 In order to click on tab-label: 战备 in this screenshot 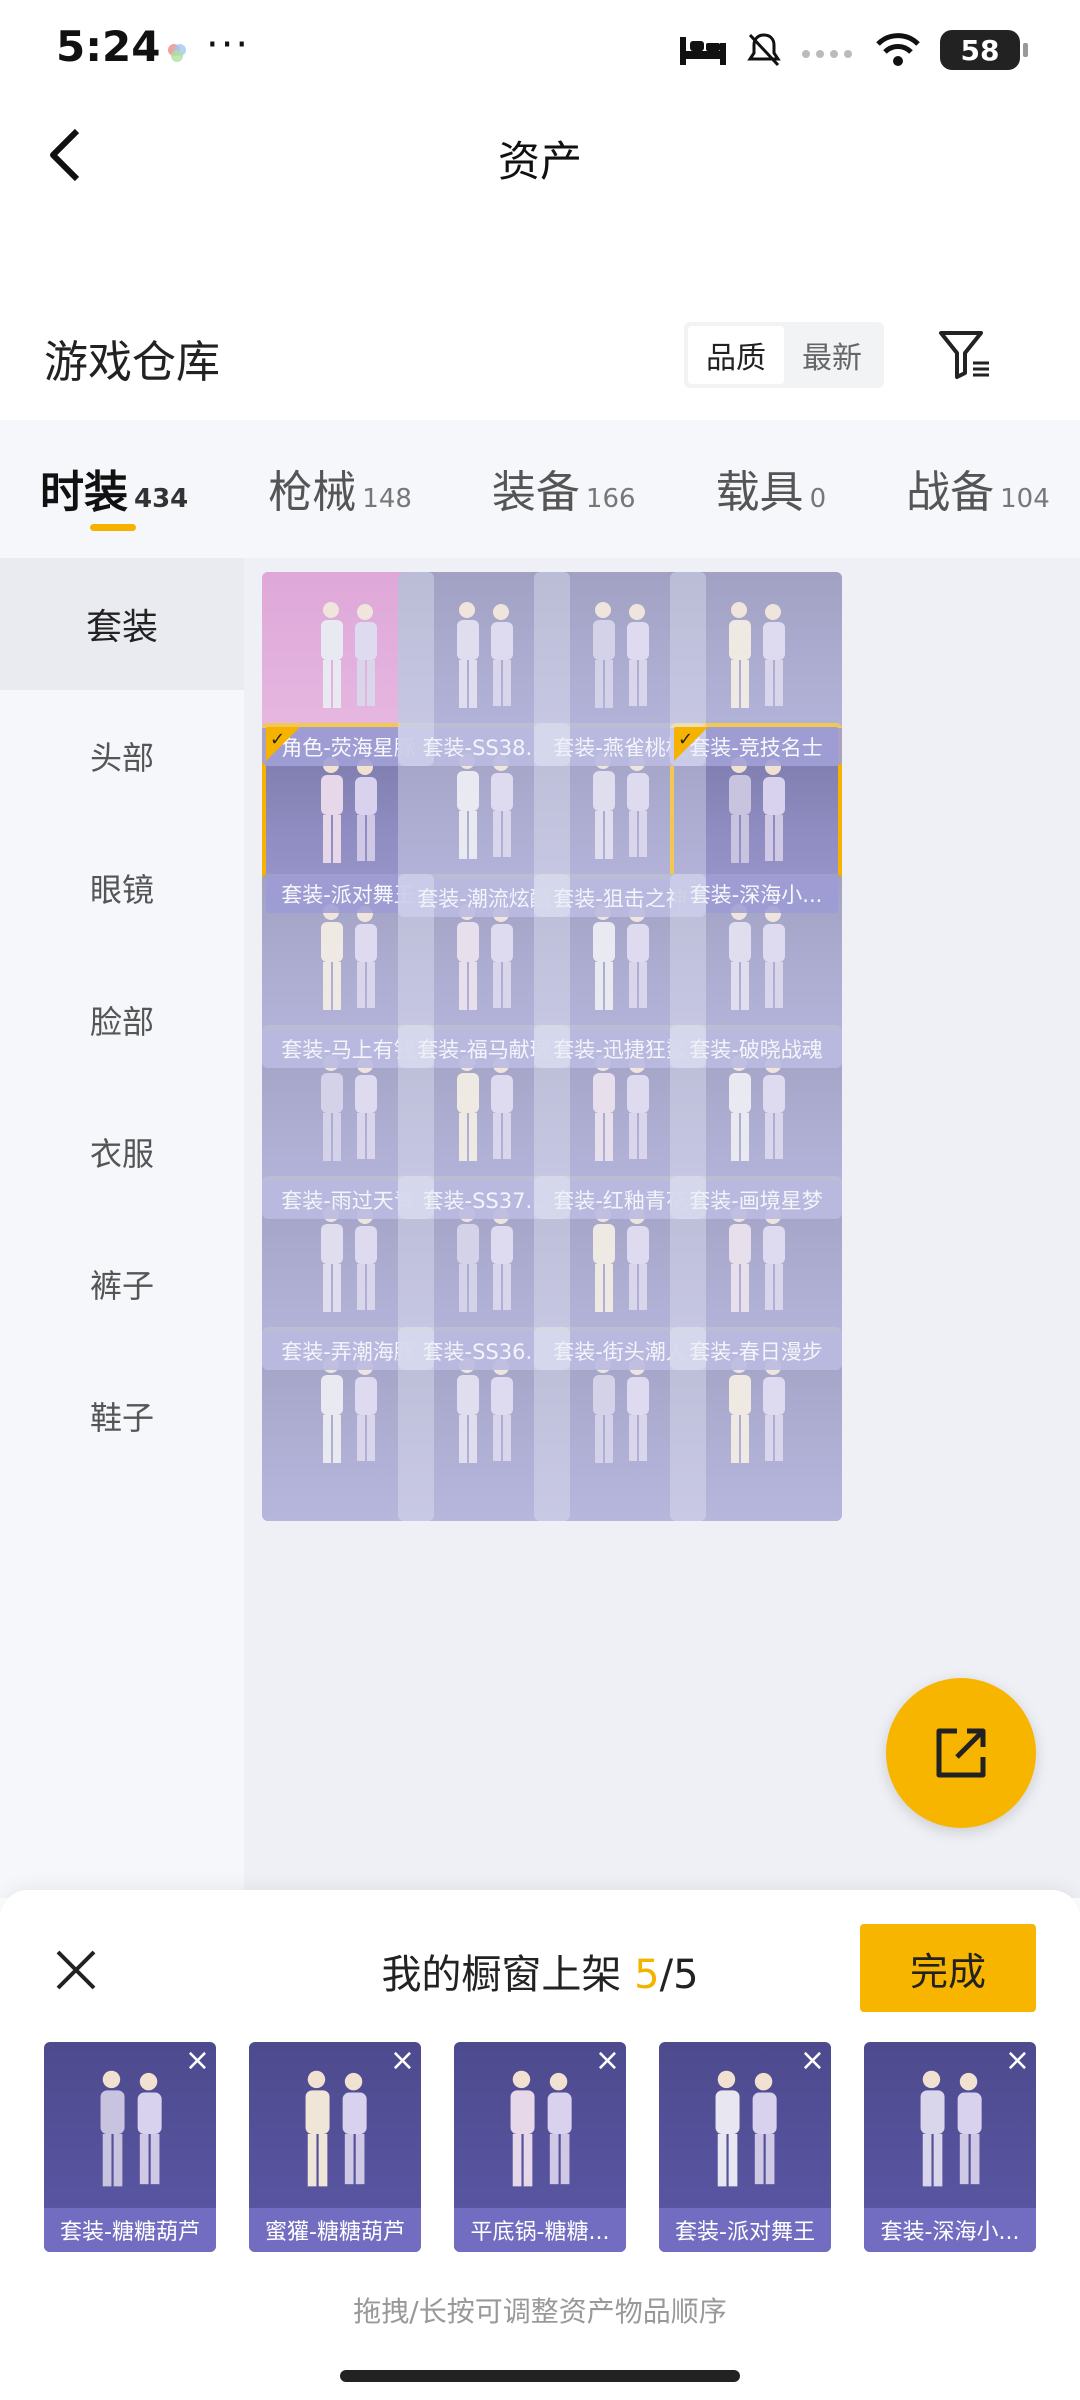, I will do `click(950, 492)`.